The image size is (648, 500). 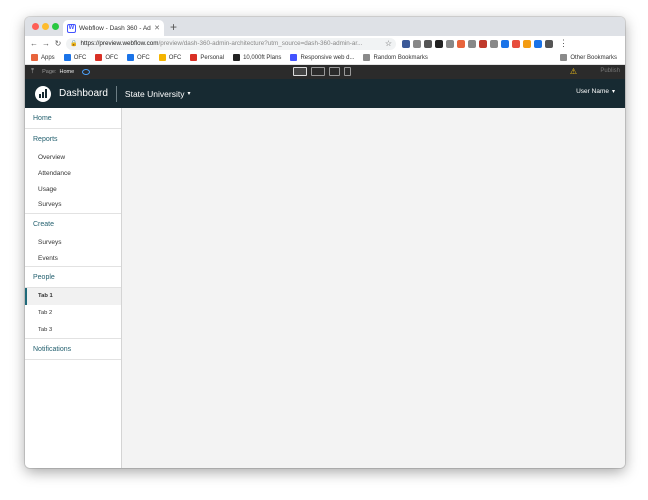 What do you see at coordinates (35, 26) in the screenshot?
I see `close-window-button` at bounding box center [35, 26].